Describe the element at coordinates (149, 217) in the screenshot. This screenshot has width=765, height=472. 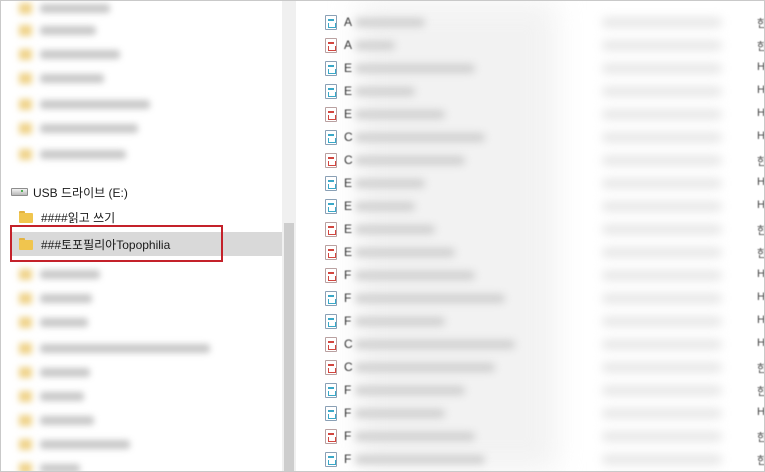
I see `nav-folder-read-write: ####읽고 쓰기` at that location.